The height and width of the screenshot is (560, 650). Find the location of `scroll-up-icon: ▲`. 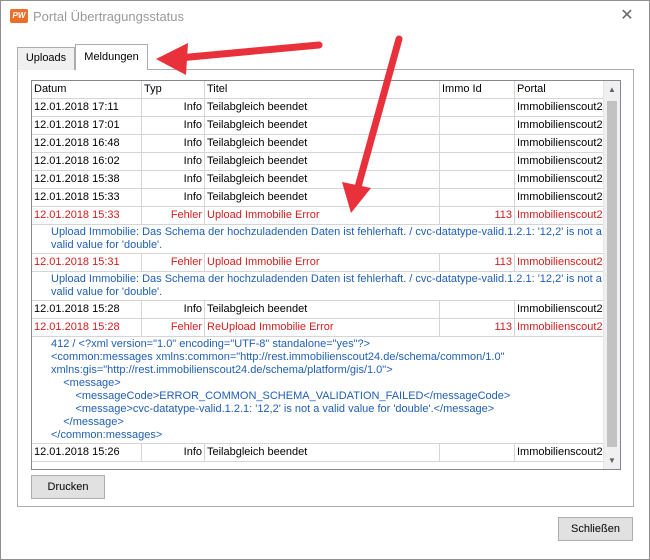

scroll-up-icon: ▲ is located at coordinates (612, 89).